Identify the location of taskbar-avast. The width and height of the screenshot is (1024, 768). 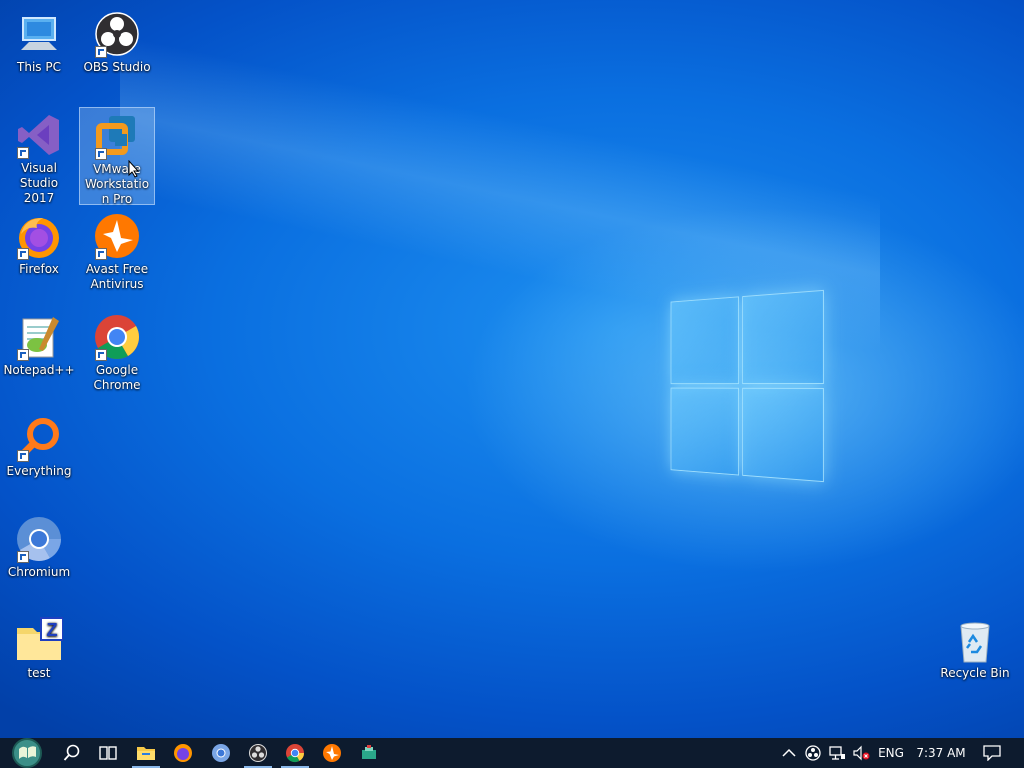
(332, 753).